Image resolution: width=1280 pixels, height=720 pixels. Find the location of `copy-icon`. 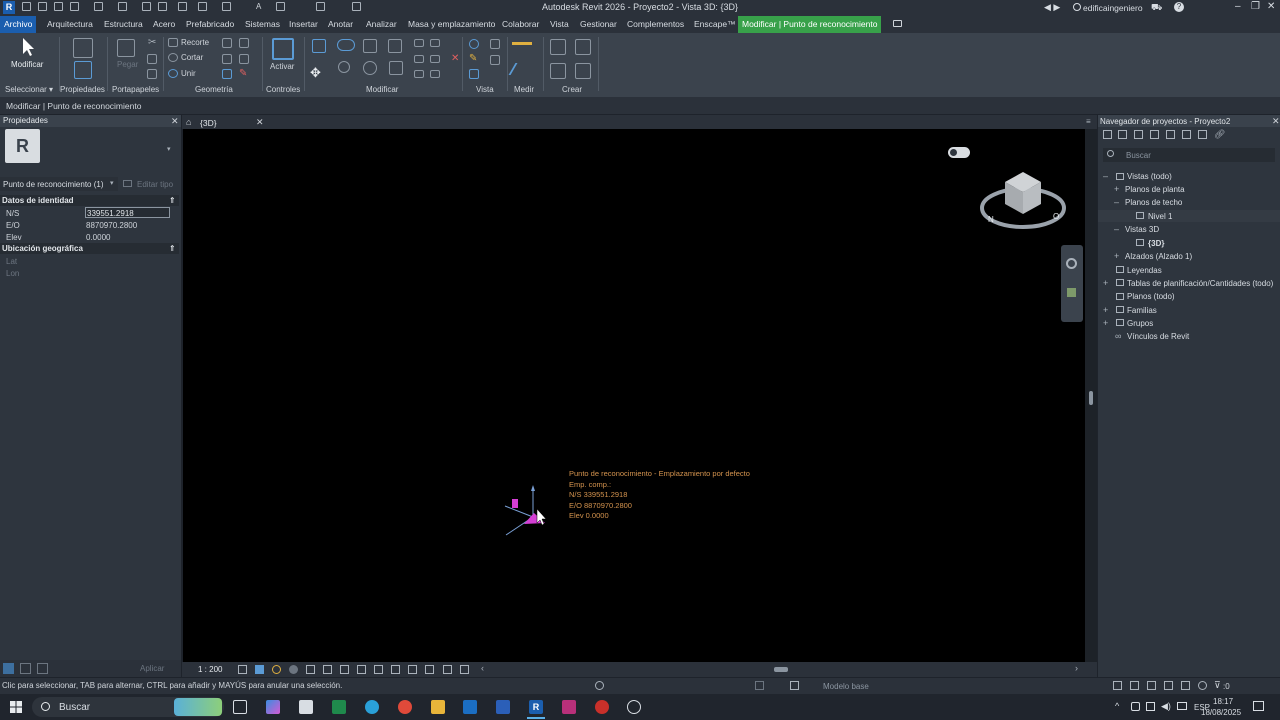

copy-icon is located at coordinates (152, 59).